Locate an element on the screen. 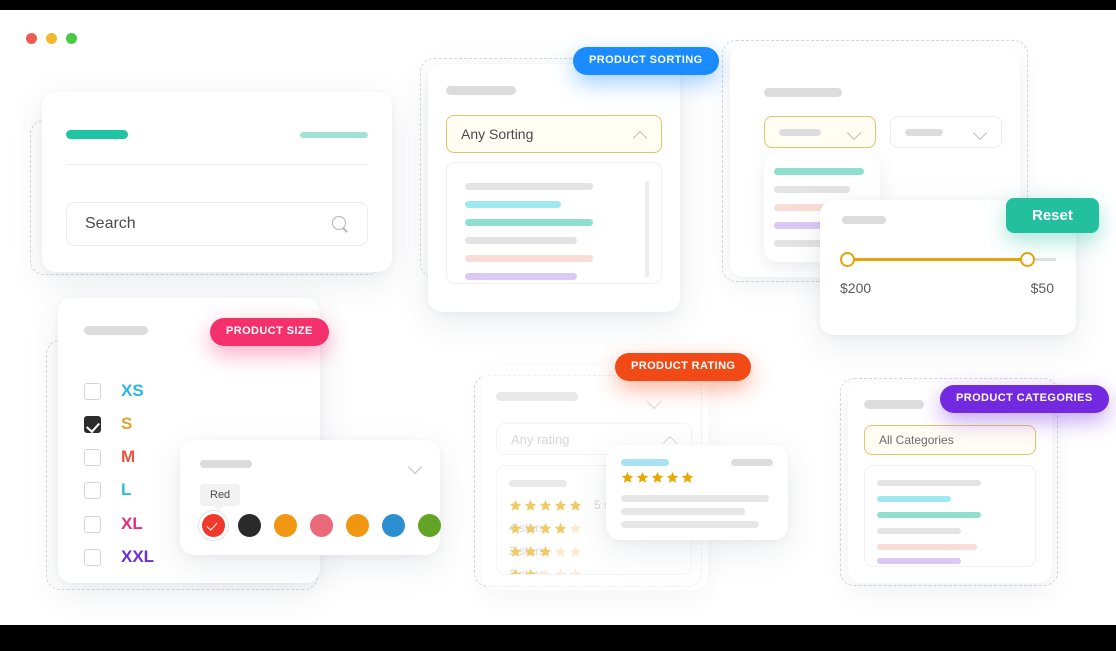  scrollbar is located at coordinates (647, 229).